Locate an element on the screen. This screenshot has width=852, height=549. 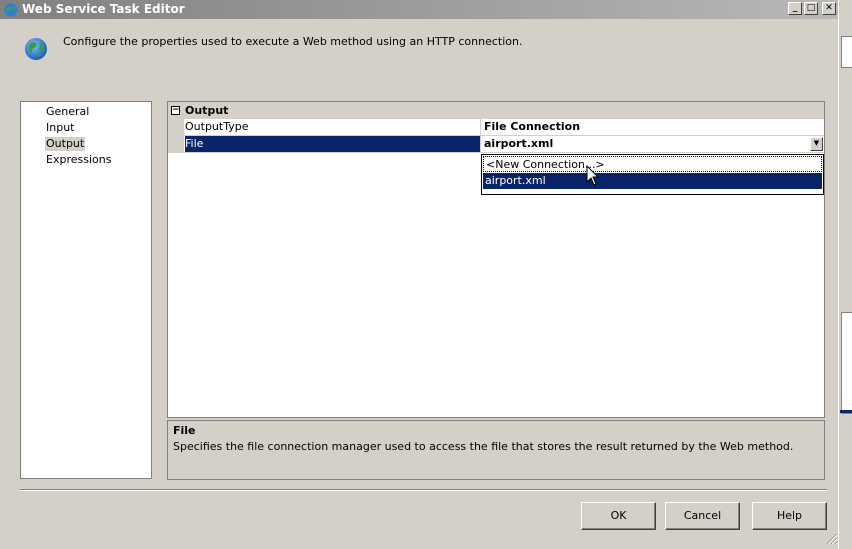
category-label: Output is located at coordinates (207, 110).